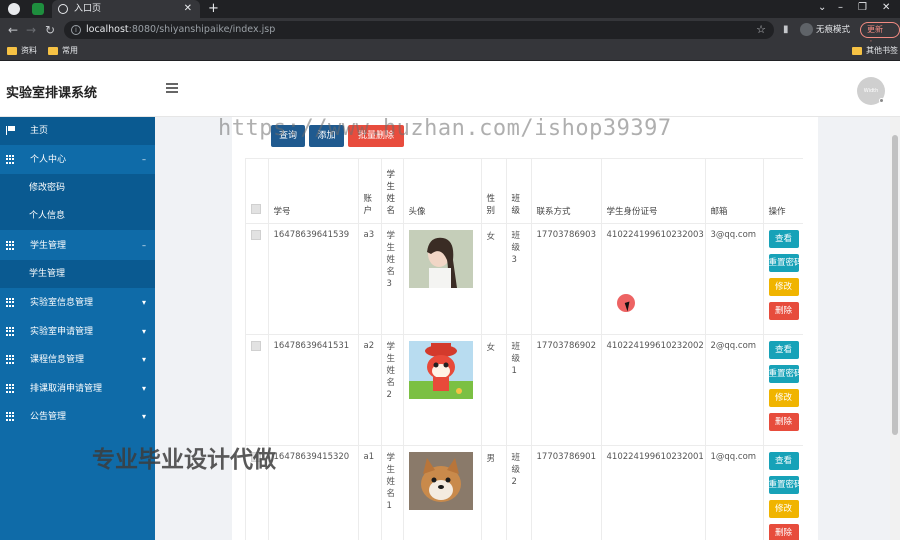  What do you see at coordinates (392, 492) in the screenshot?
I see `cell-name: 学生姓名1` at bounding box center [392, 492].